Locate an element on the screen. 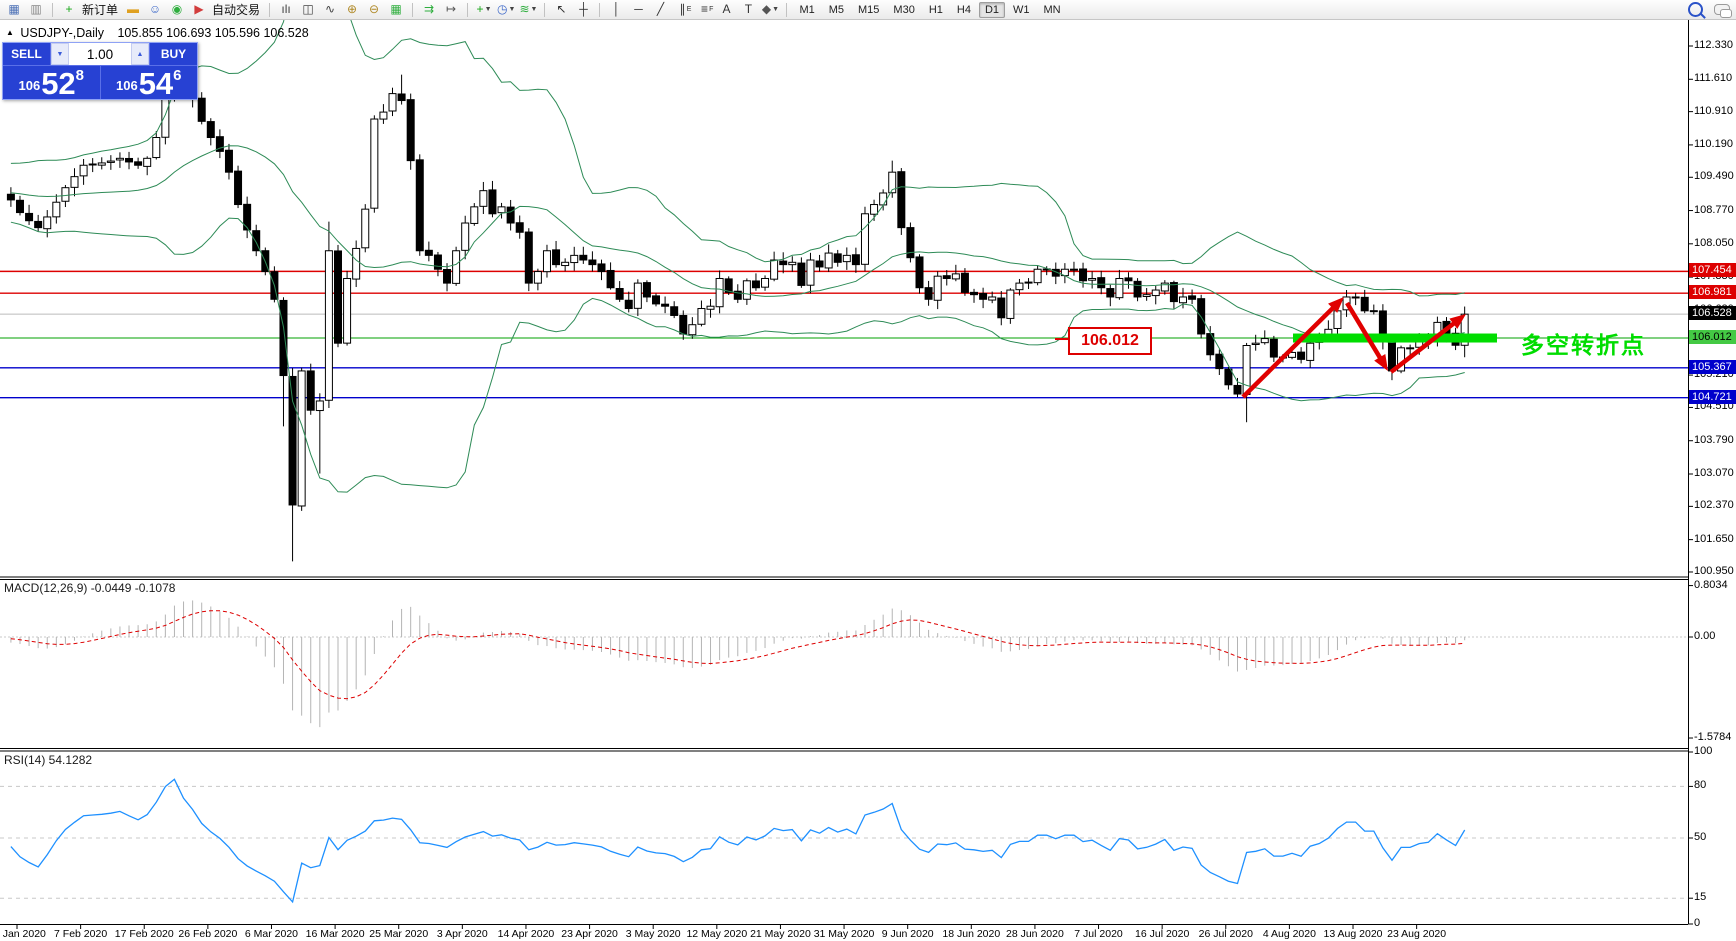 This screenshot has width=1736, height=941. timeframe-button-h4: H4 is located at coordinates (964, 10).